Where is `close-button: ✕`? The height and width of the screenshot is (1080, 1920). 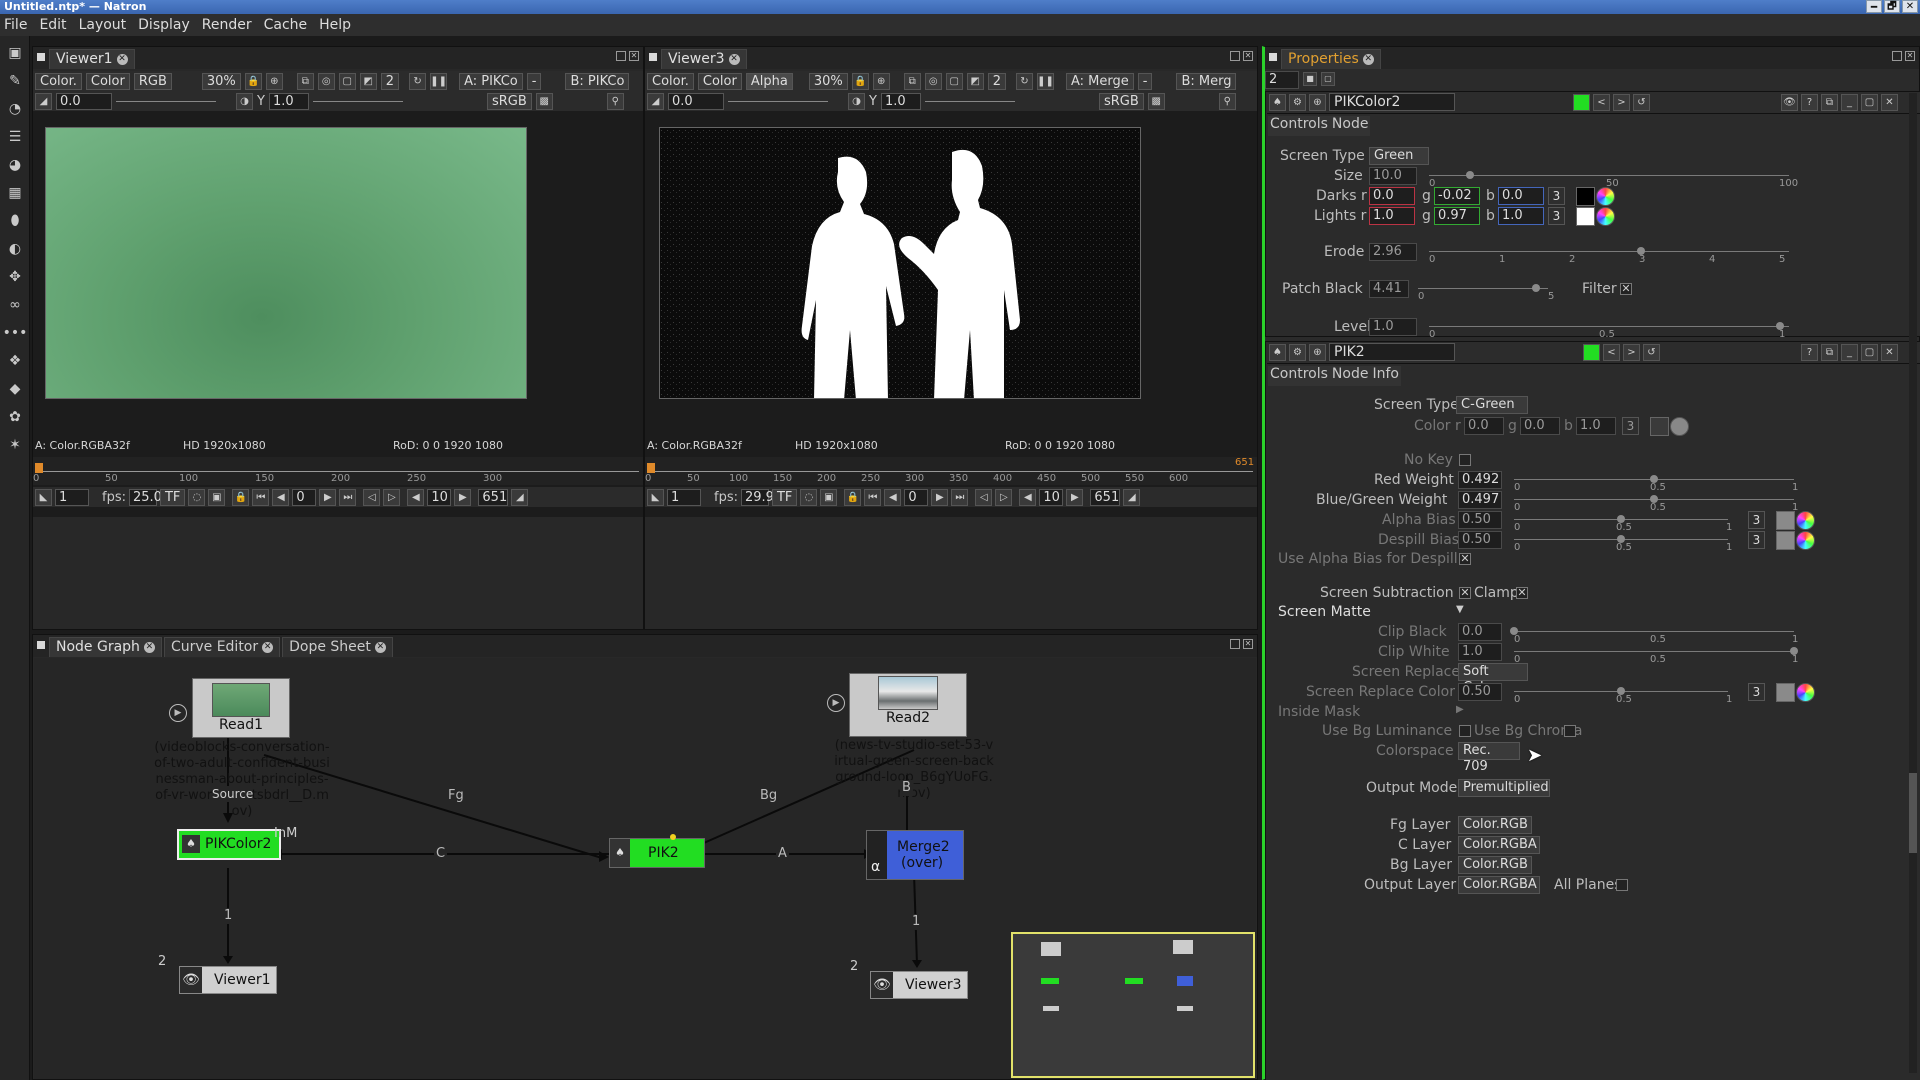 close-button: ✕ is located at coordinates (1910, 6).